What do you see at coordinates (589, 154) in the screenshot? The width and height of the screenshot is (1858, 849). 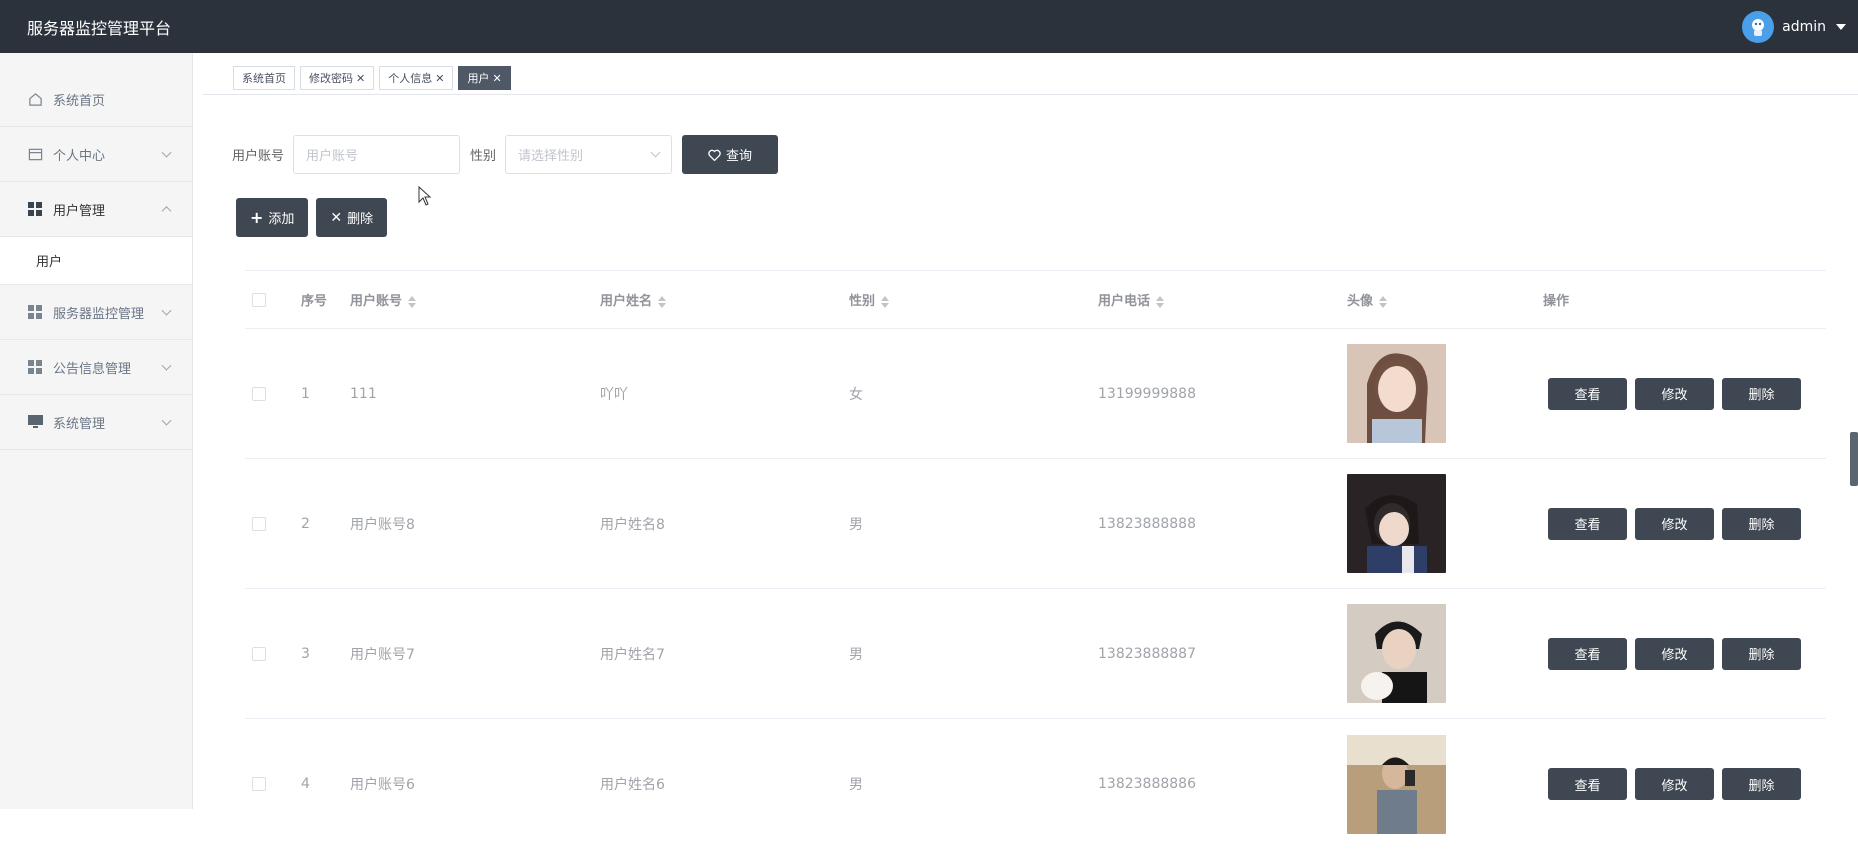 I see `gender-select: 请选择性别` at bounding box center [589, 154].